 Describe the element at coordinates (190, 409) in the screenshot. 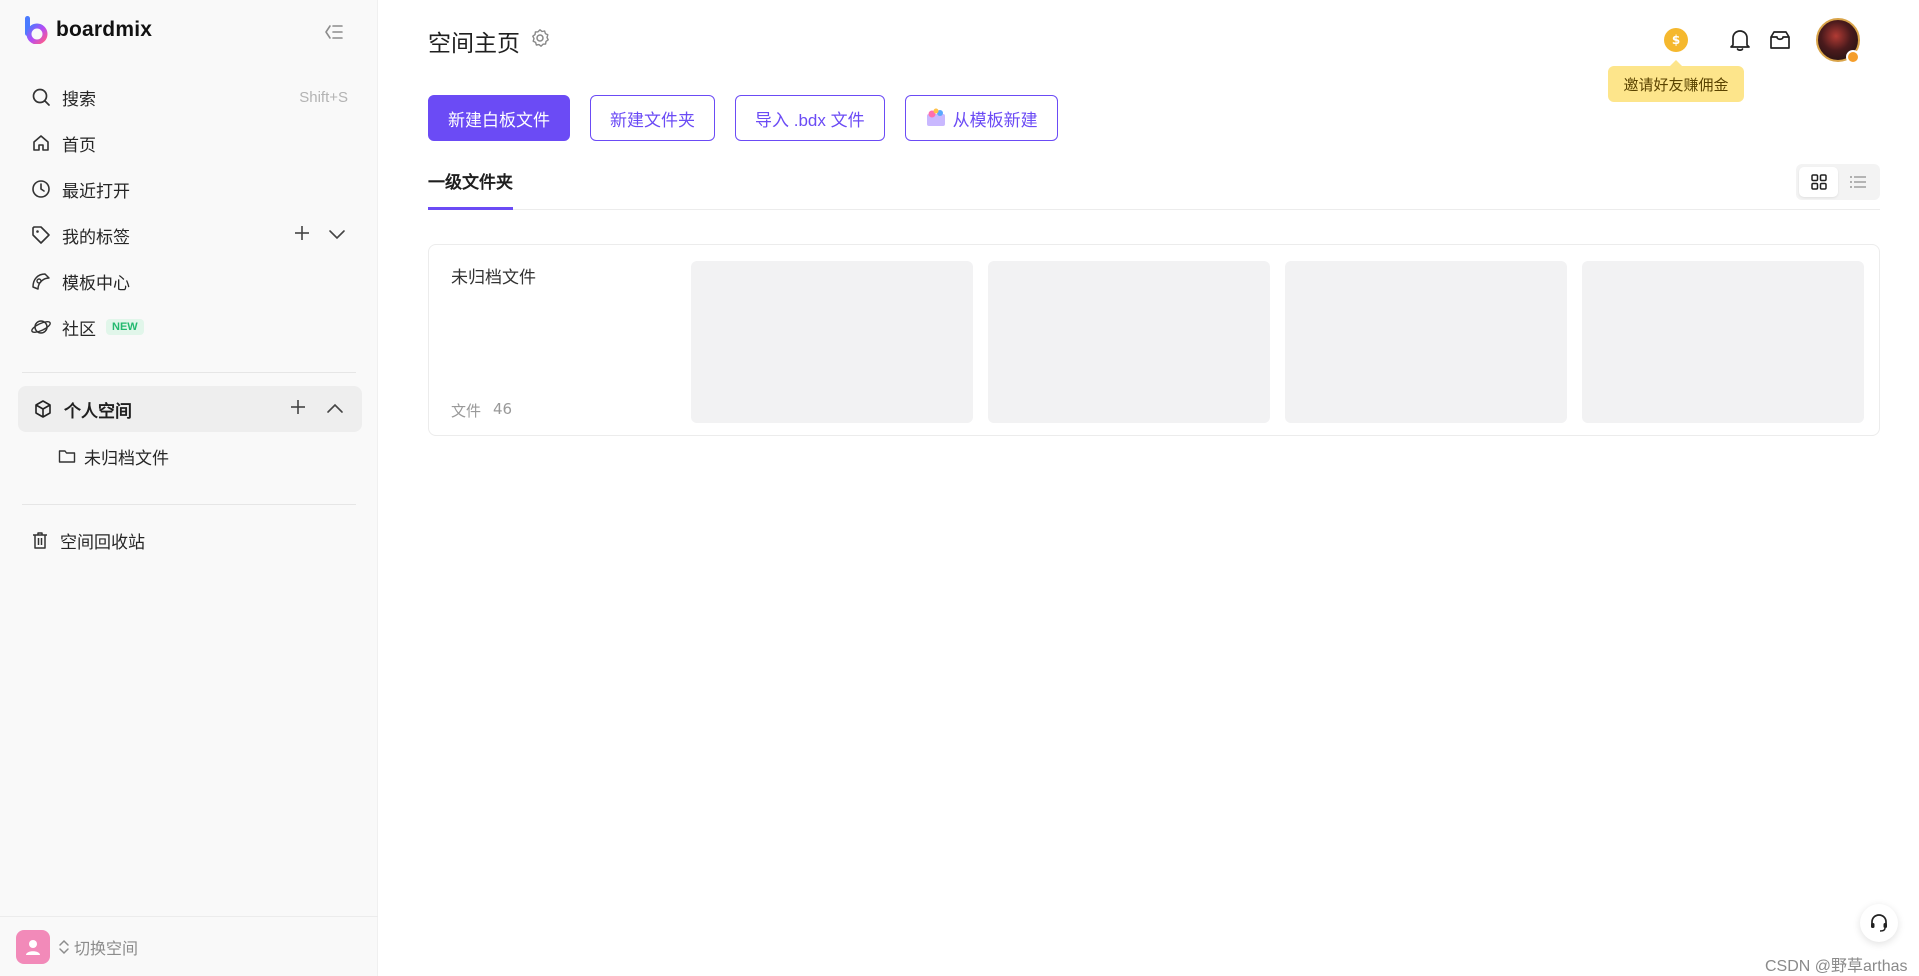

I see `sidebar-item-personal-space: 个人空间` at that location.